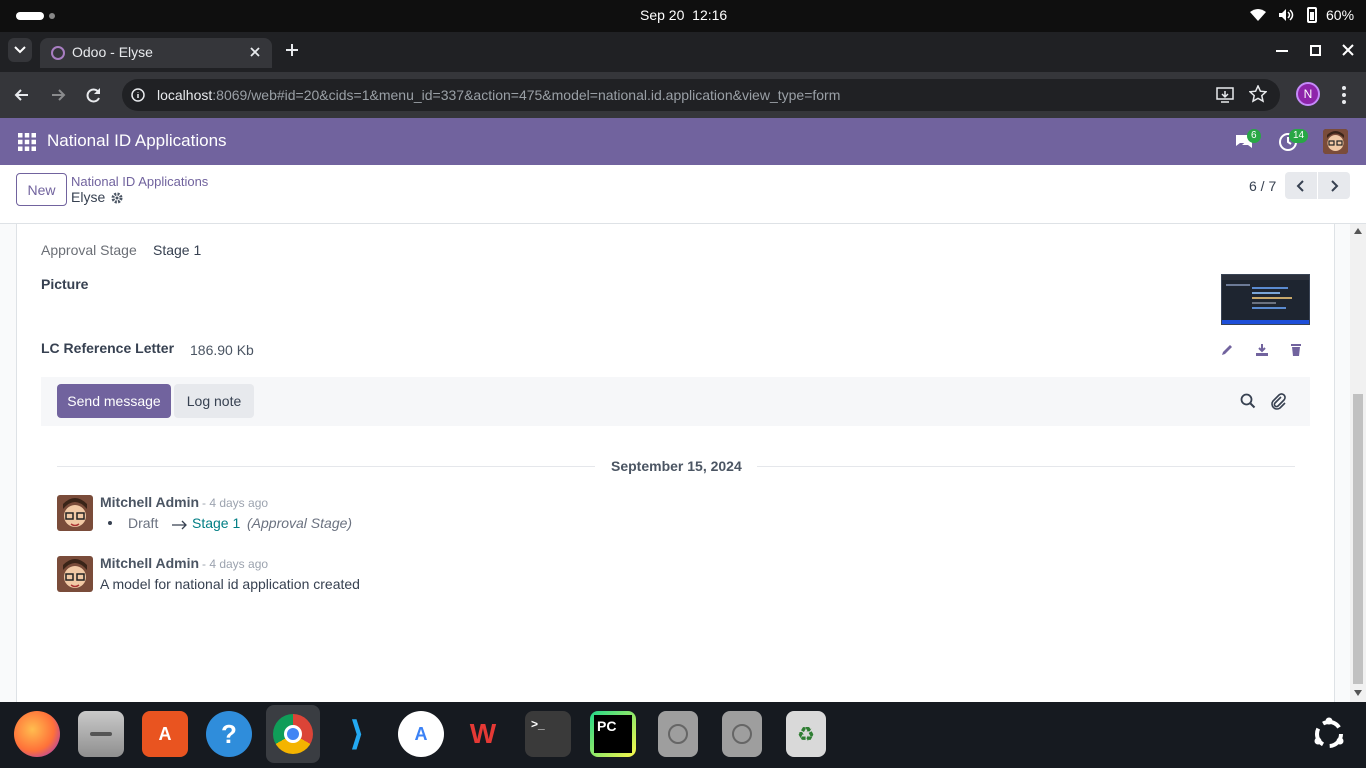 Image resolution: width=1366 pixels, height=768 pixels. I want to click on tracking-field-name: (Approval Stage), so click(300, 523).